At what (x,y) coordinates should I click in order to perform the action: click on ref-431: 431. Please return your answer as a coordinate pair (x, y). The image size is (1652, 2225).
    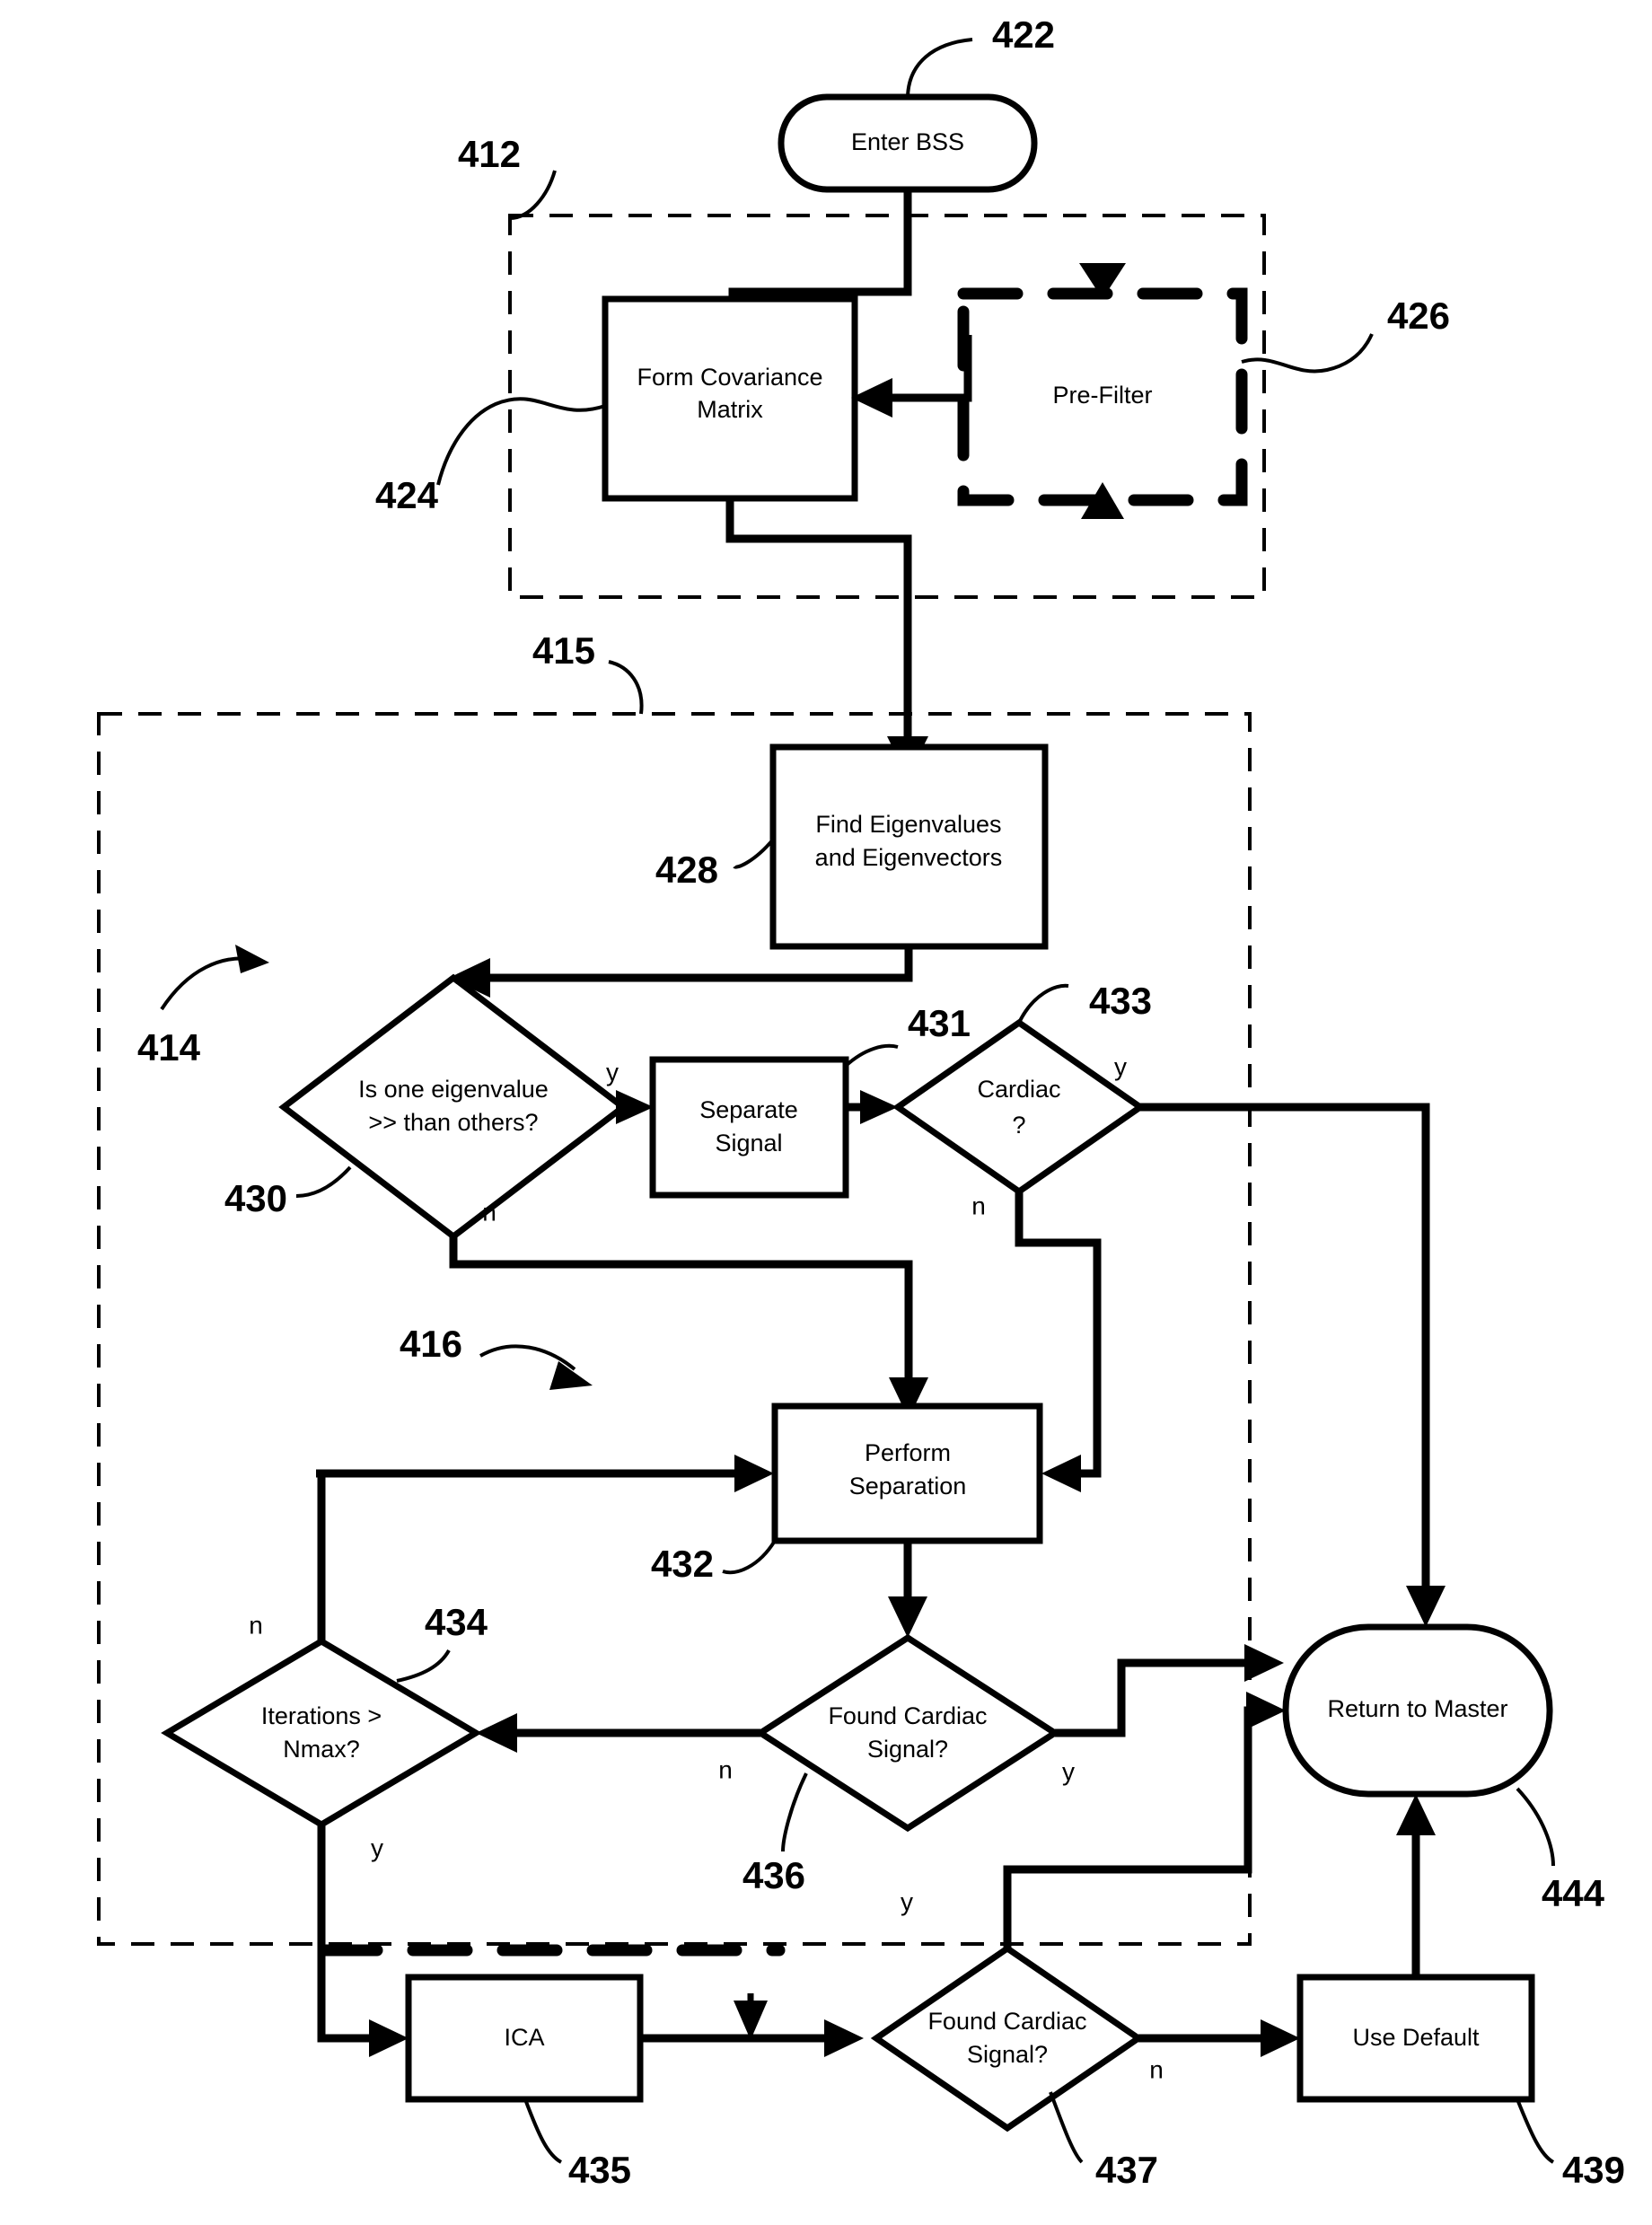
    Looking at the image, I should click on (940, 1023).